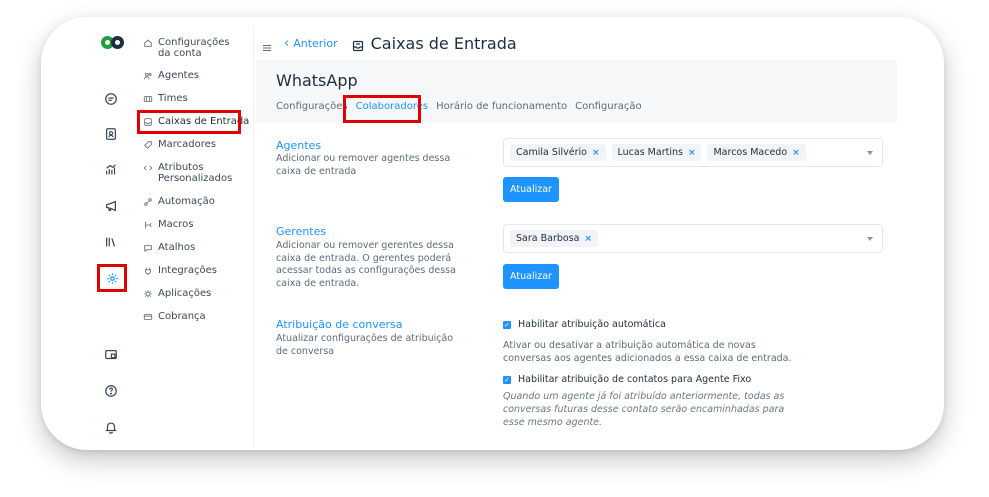 The height and width of the screenshot is (497, 989). Describe the element at coordinates (195, 173) in the screenshot. I see `sidebar-item-label: Atributos Personalizados` at that location.